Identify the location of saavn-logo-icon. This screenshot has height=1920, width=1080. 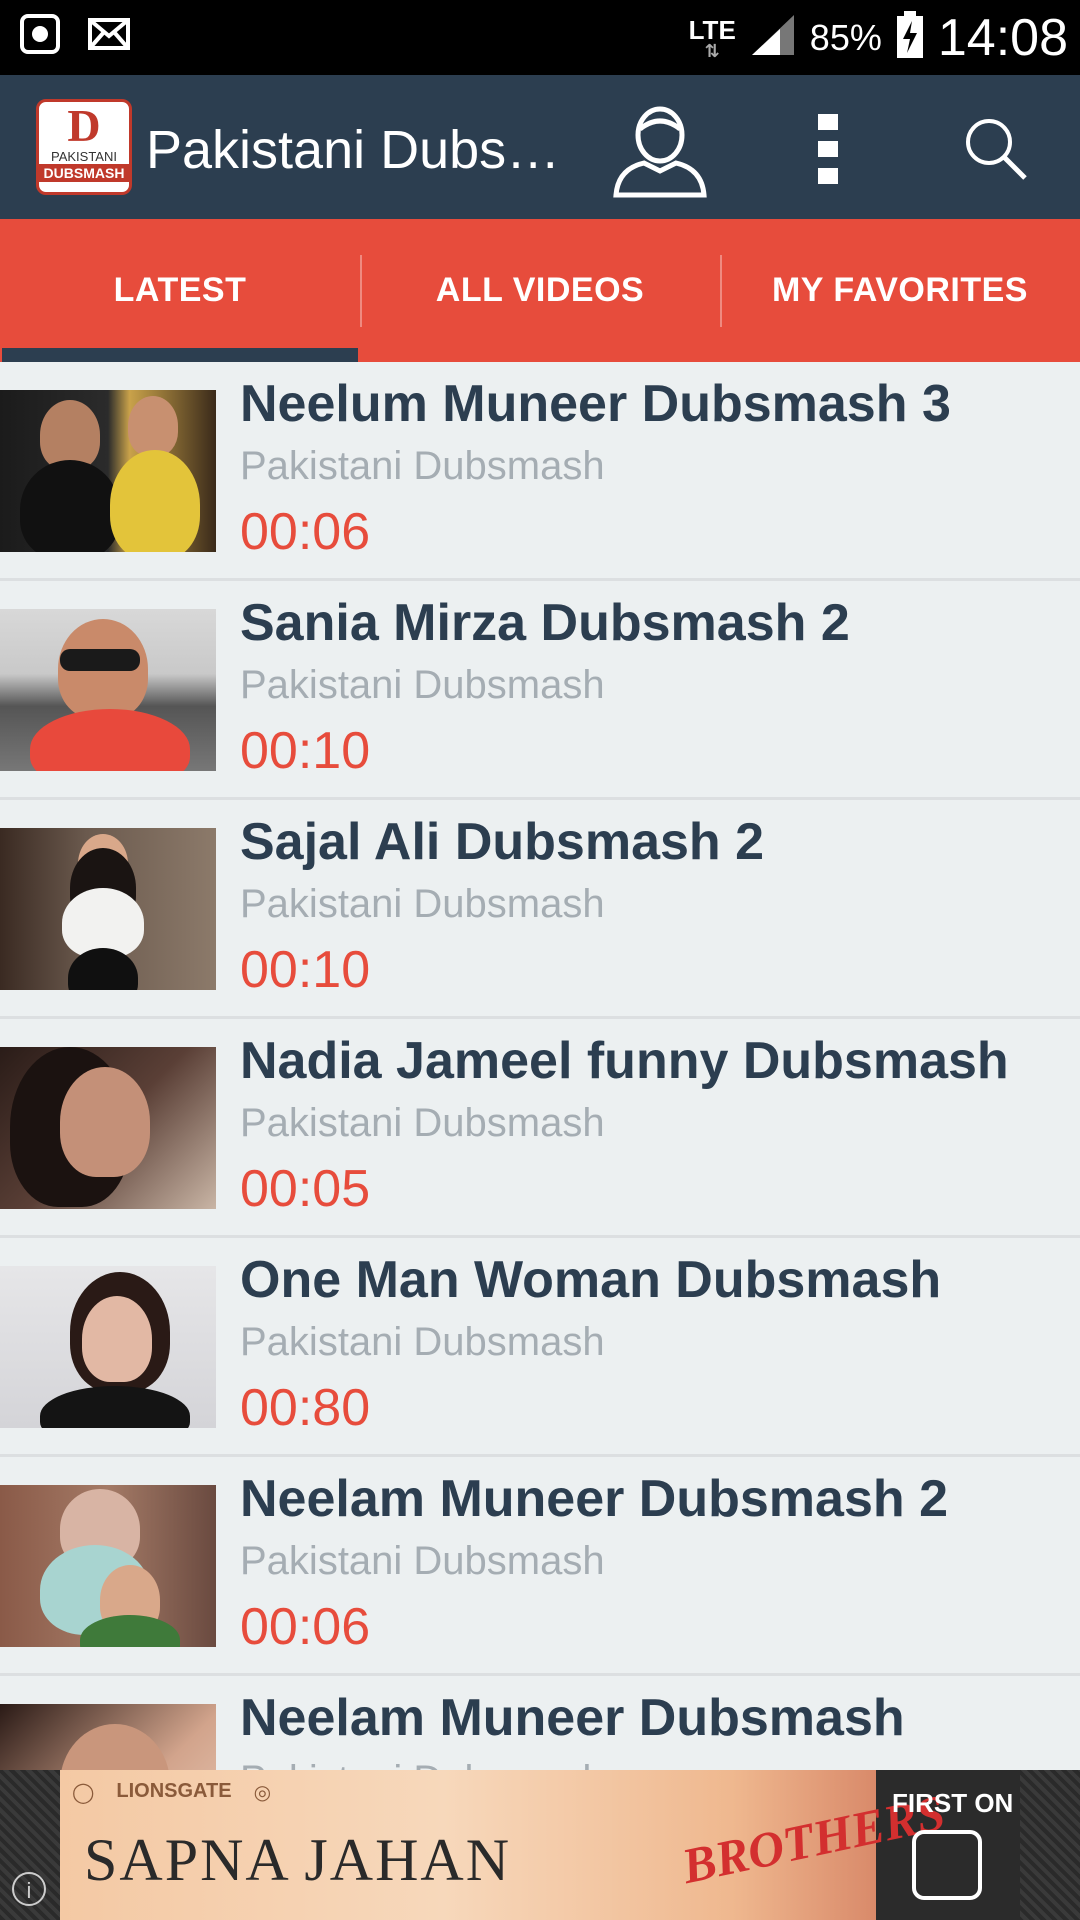
(947, 1865).